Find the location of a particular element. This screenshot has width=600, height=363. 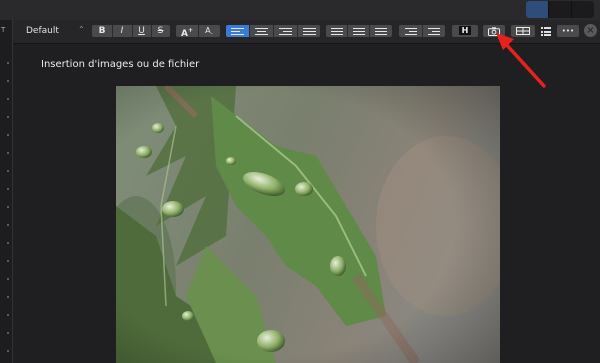

font-size-group: A+ A- is located at coordinates (198, 31).